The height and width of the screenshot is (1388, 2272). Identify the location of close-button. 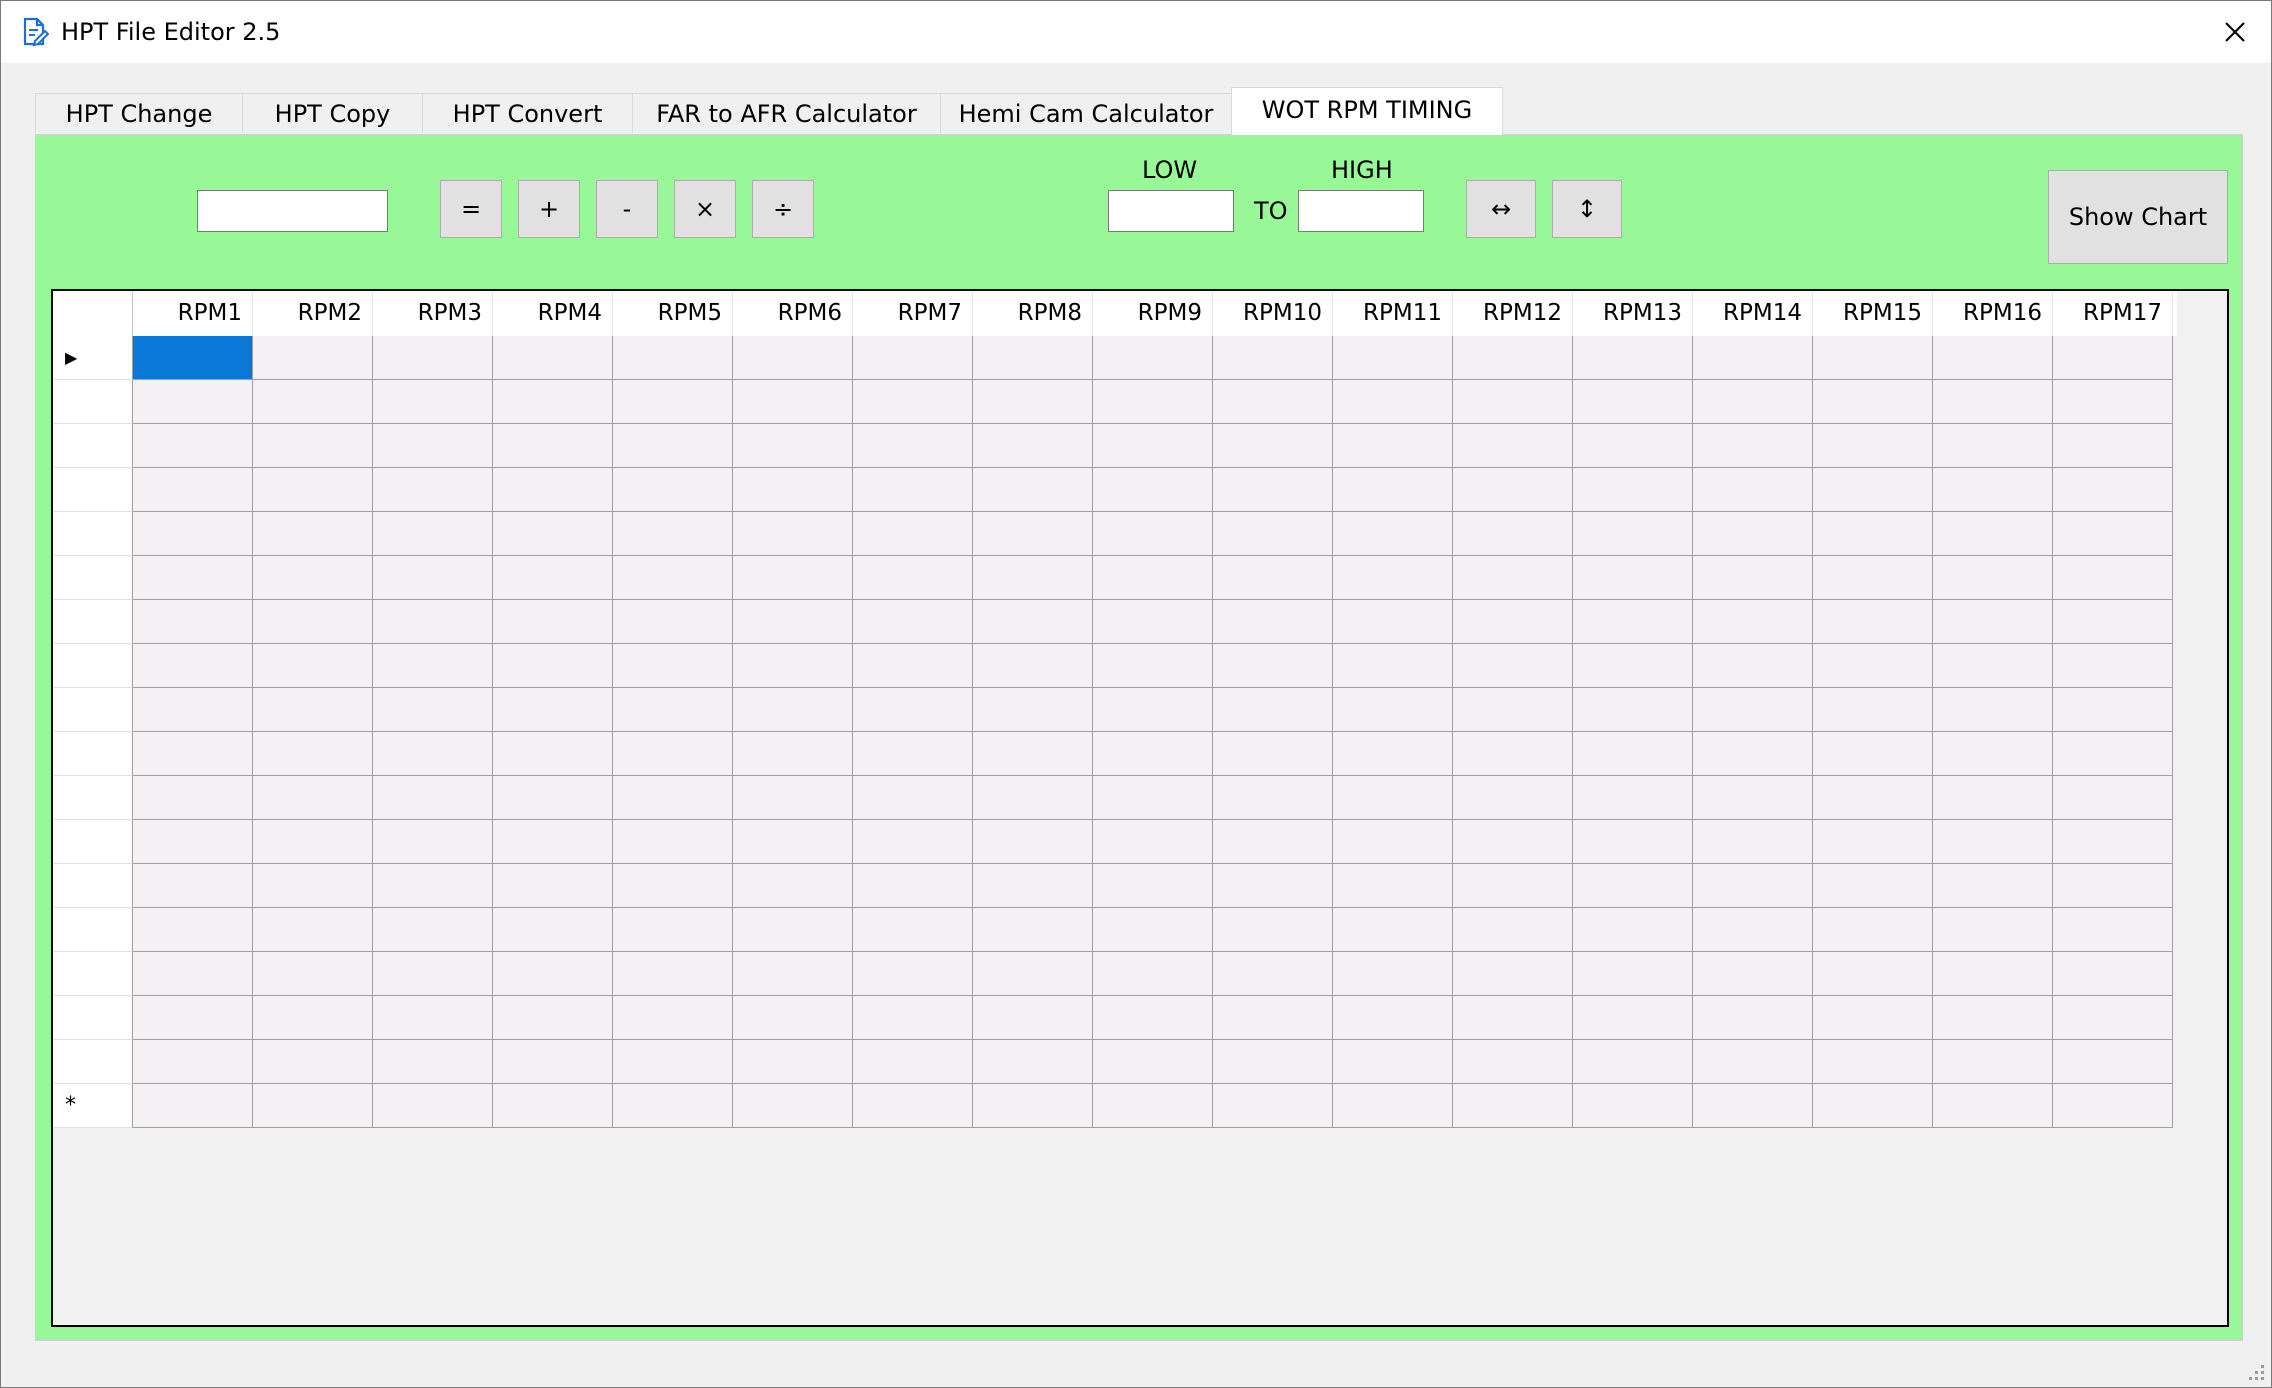
(2235, 32).